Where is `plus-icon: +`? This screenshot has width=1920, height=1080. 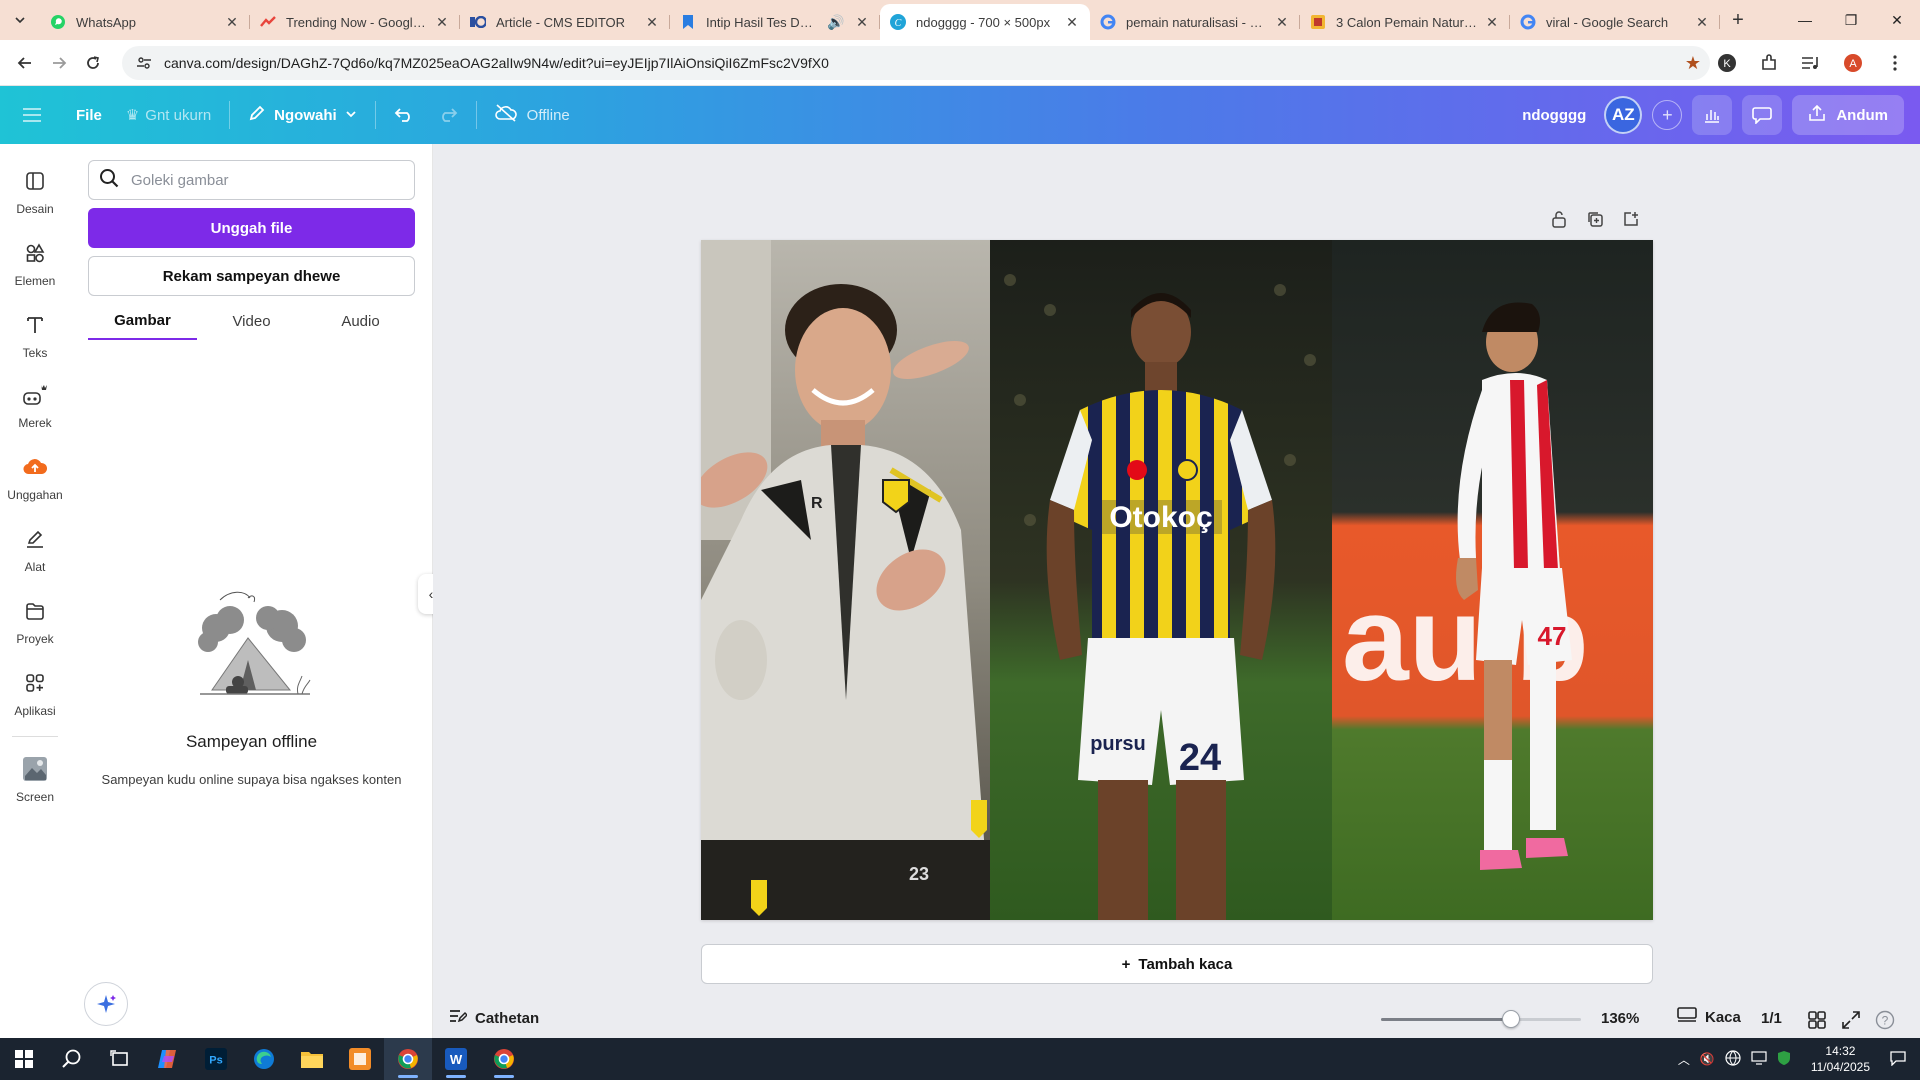
plus-icon: + is located at coordinates (1126, 964).